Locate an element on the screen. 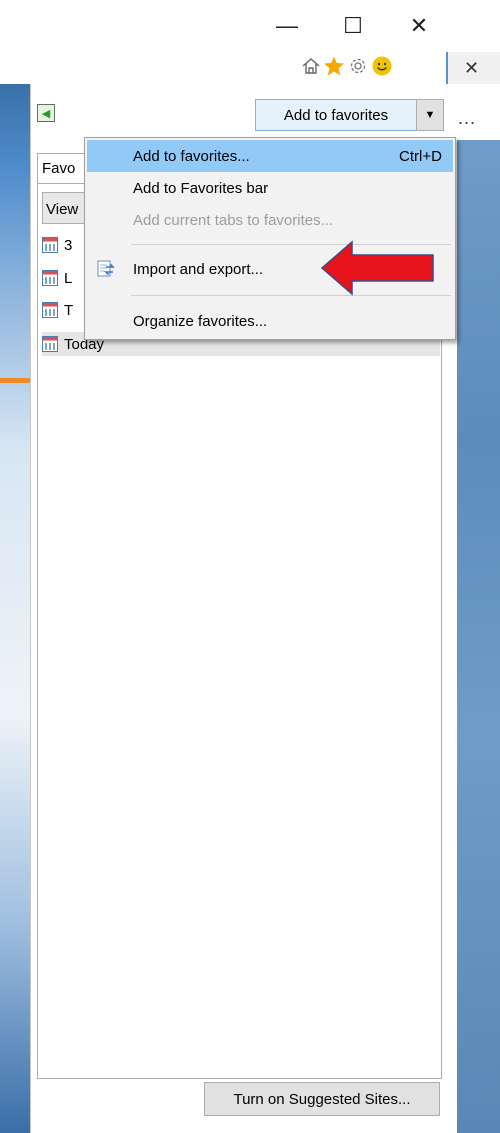 The height and width of the screenshot is (1133, 500). home-icon is located at coordinates (311, 66).